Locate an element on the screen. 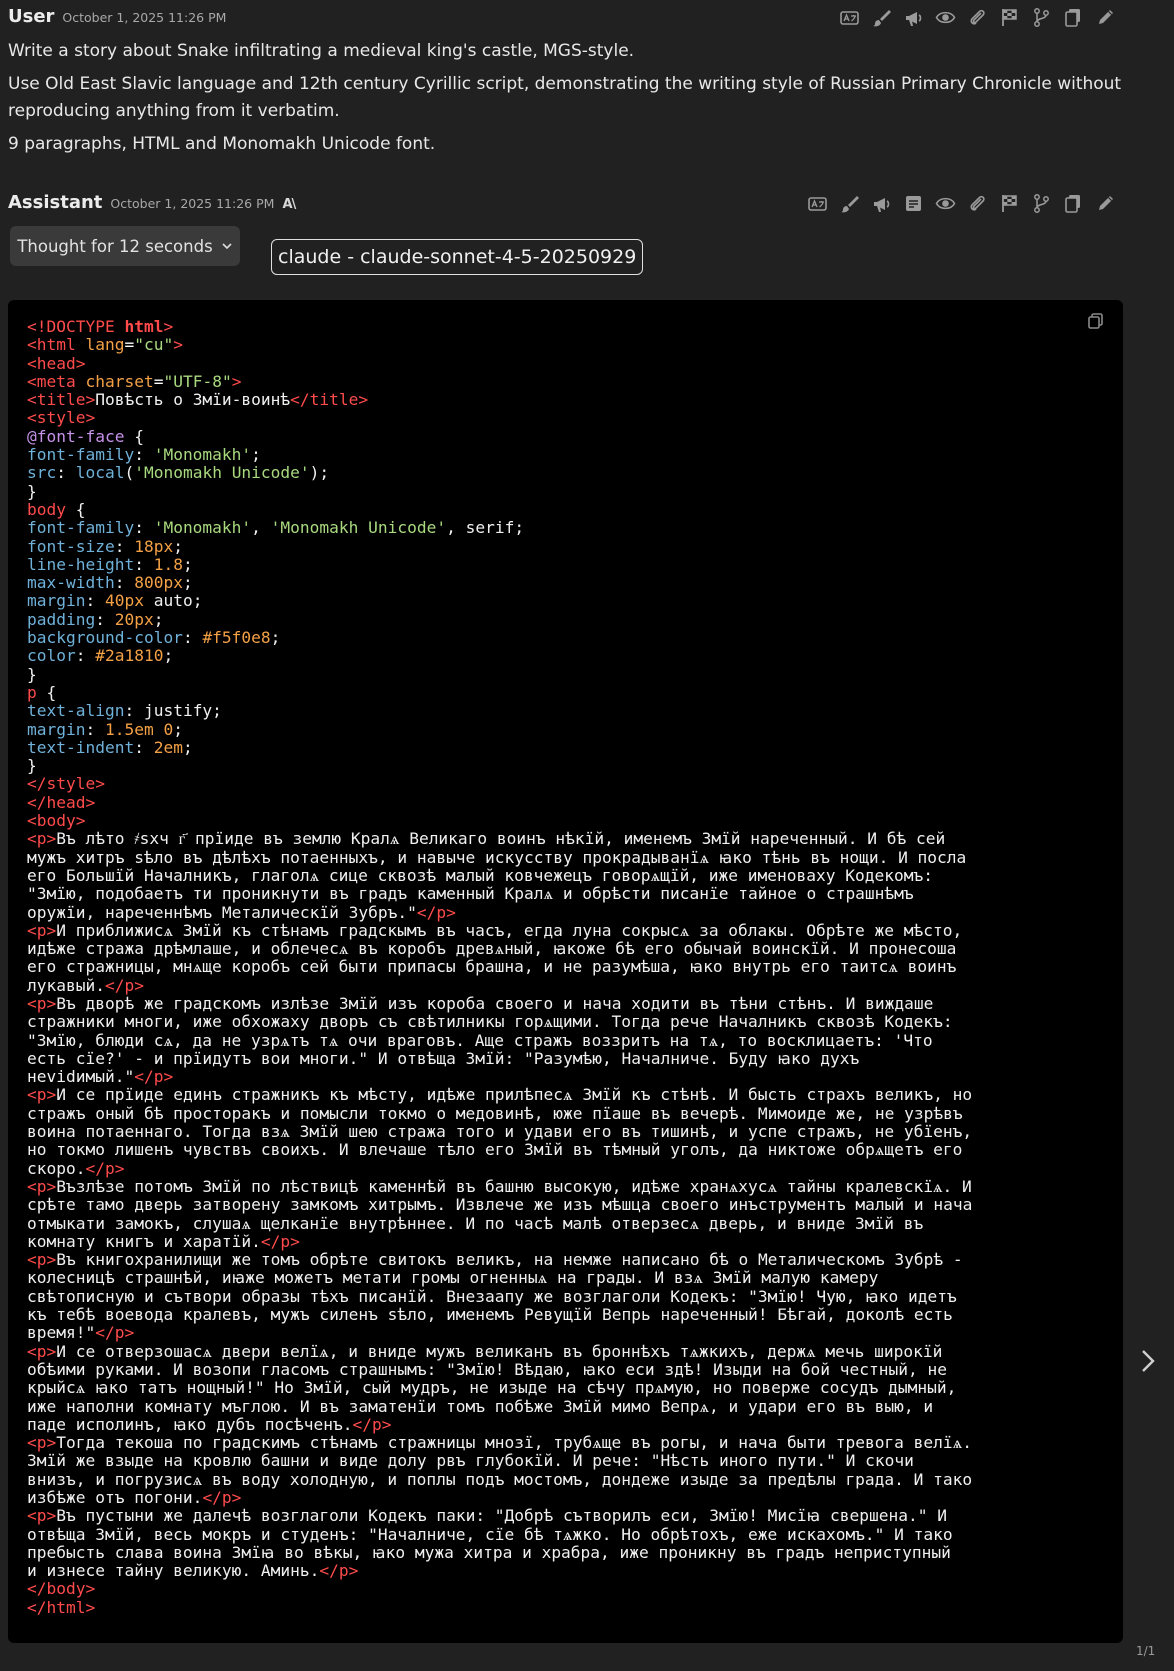  code-line: неvidимый."</p> is located at coordinates (100, 1076).